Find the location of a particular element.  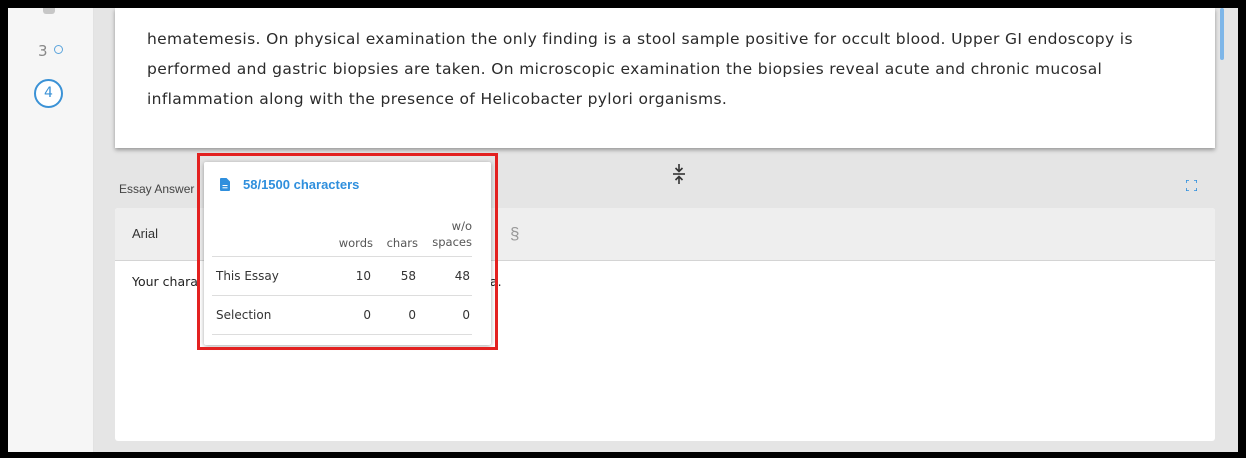

essay-answer-label: Essay Answer is located at coordinates (157, 189).